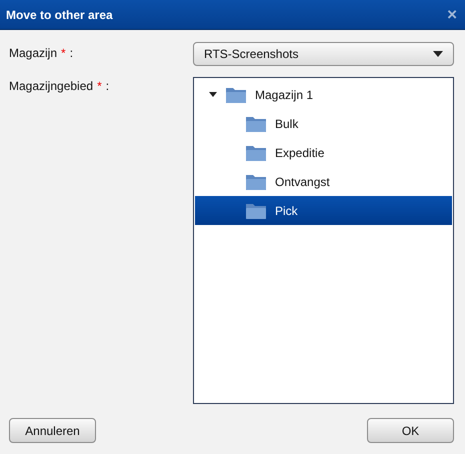  Describe the element at coordinates (323, 152) in the screenshot. I see `tree-item: Expeditie` at that location.